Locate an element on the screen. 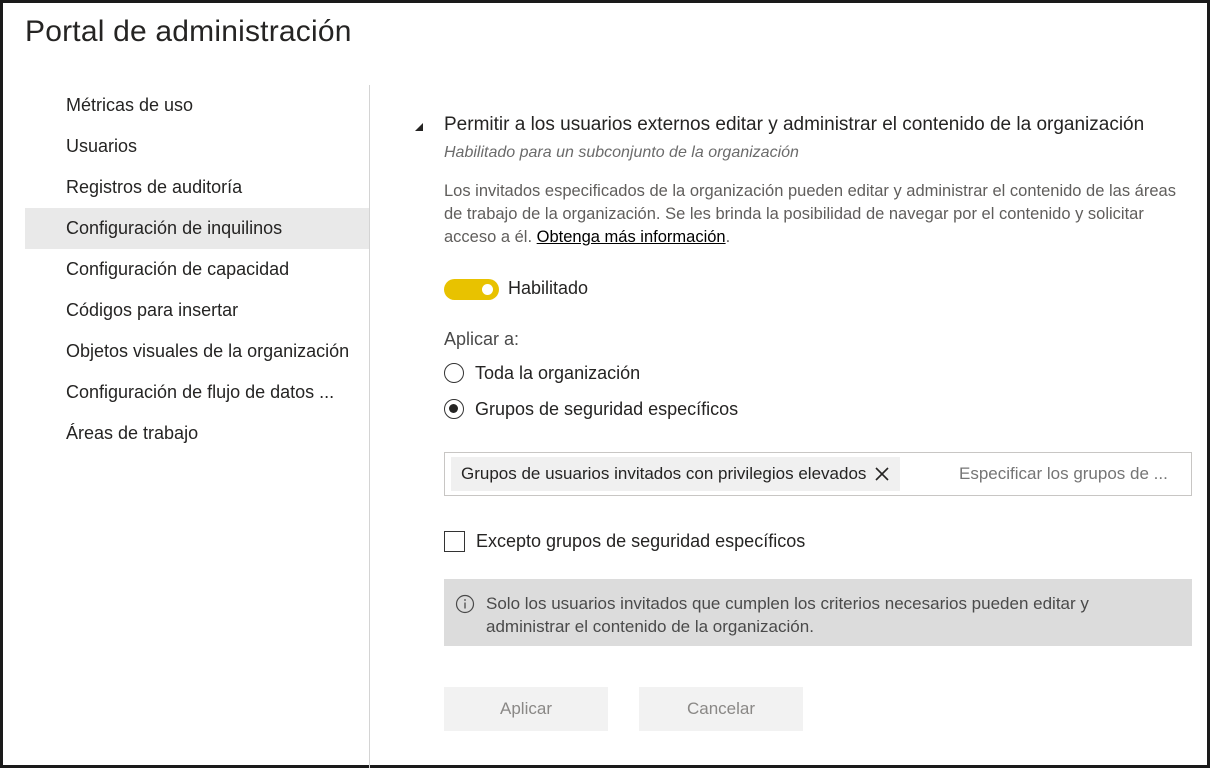 The height and width of the screenshot is (768, 1210). sidebar-divider is located at coordinates (369, 426).